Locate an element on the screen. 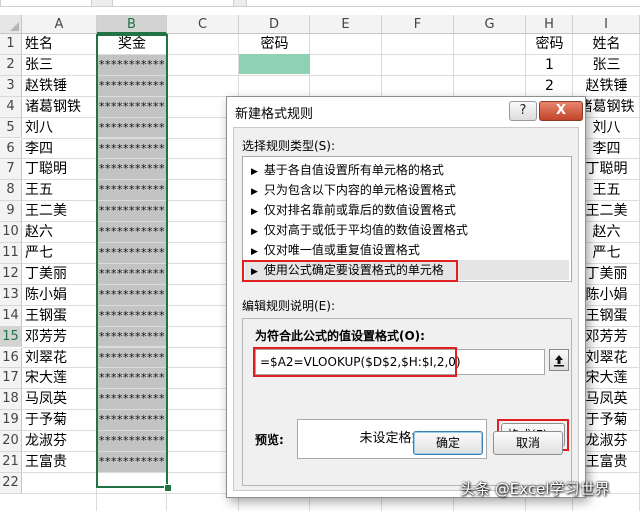 This screenshot has width=640, height=511. row-header-14: 14 is located at coordinates (11, 316).